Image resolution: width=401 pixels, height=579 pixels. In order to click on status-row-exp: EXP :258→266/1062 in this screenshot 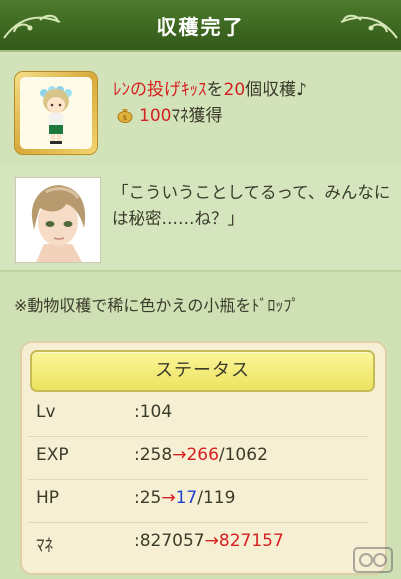, I will do `click(202, 462)`.